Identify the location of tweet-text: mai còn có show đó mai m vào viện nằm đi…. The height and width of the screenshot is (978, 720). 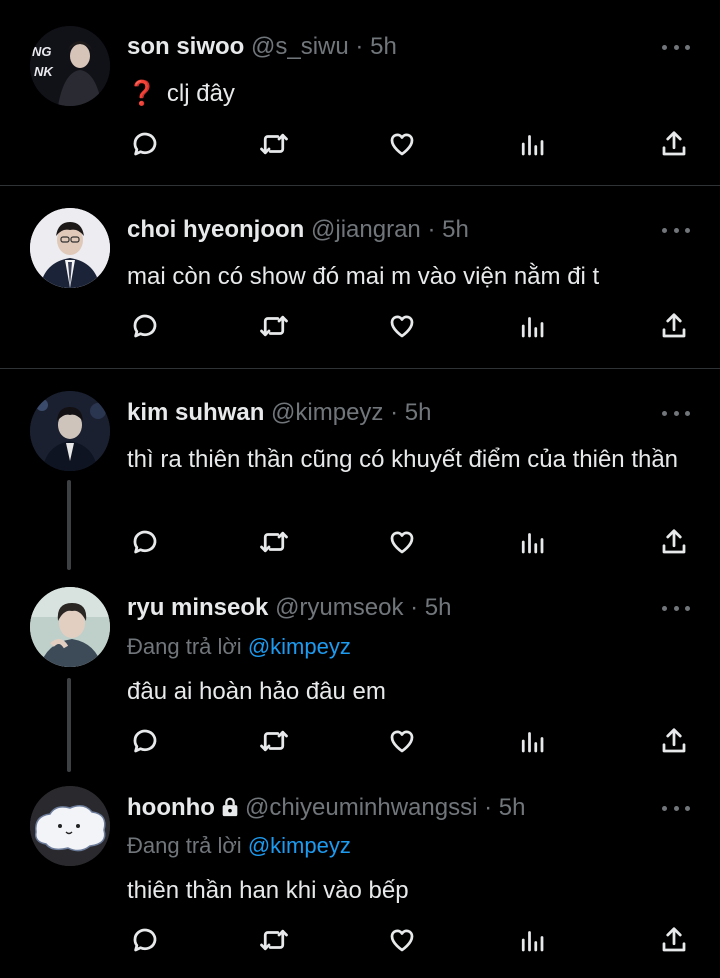
(363, 276).